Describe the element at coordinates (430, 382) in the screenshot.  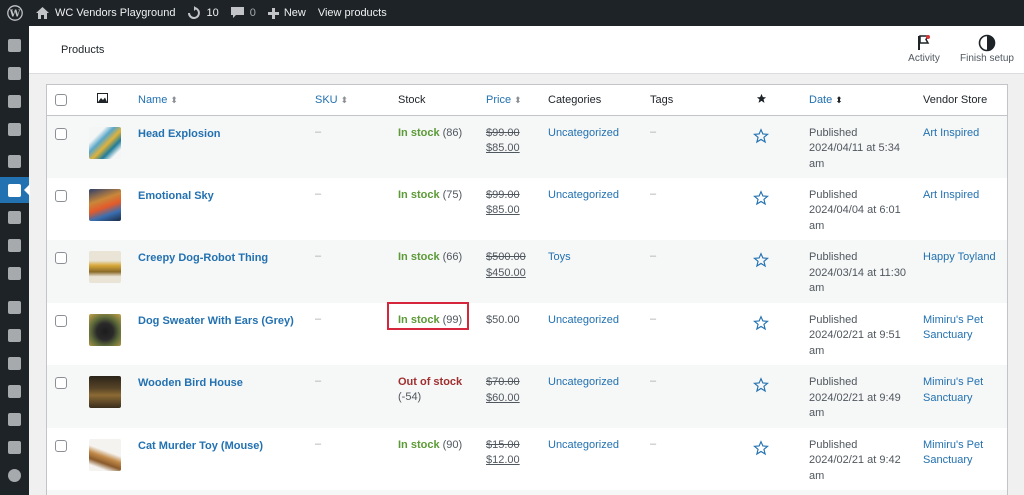
I see `stock-status: Out of stock` at that location.